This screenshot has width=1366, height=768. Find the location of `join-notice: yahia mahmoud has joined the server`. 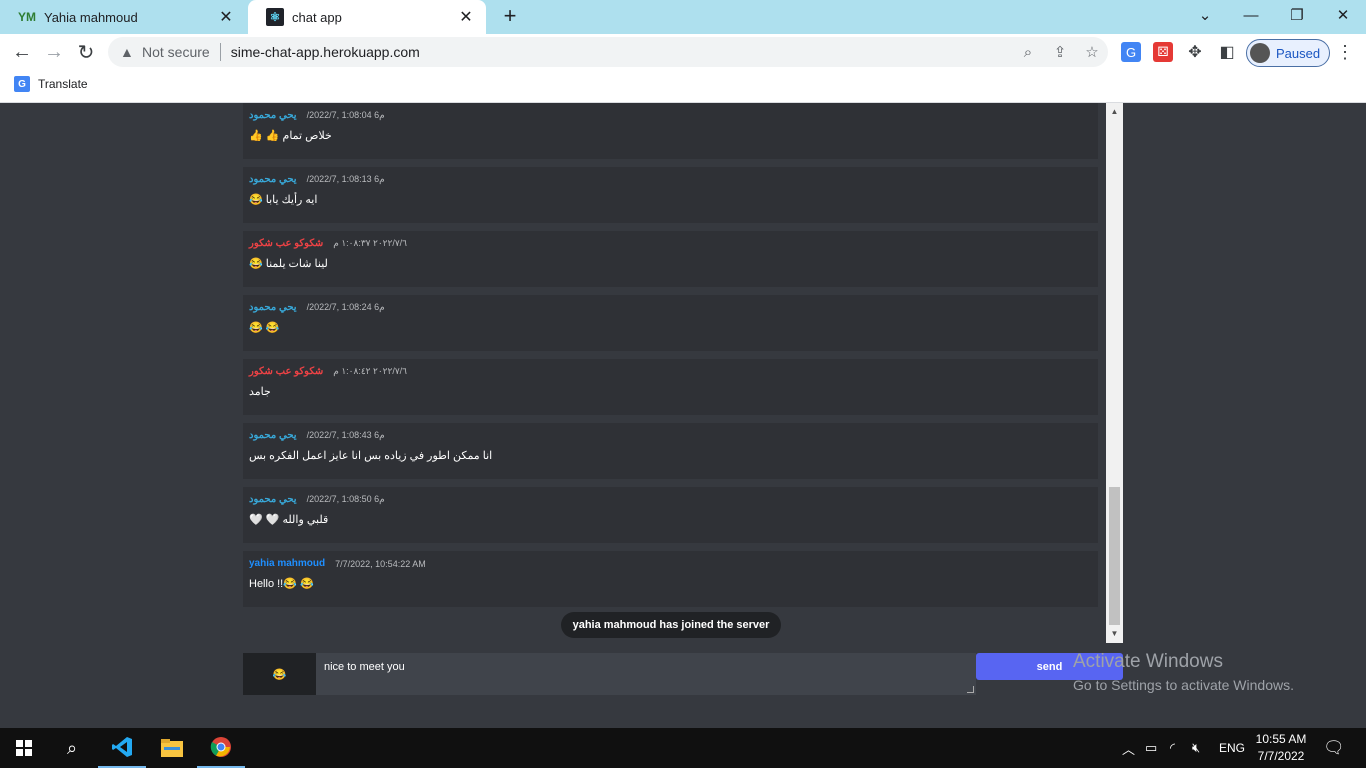

join-notice: yahia mahmoud has joined the server is located at coordinates (671, 625).